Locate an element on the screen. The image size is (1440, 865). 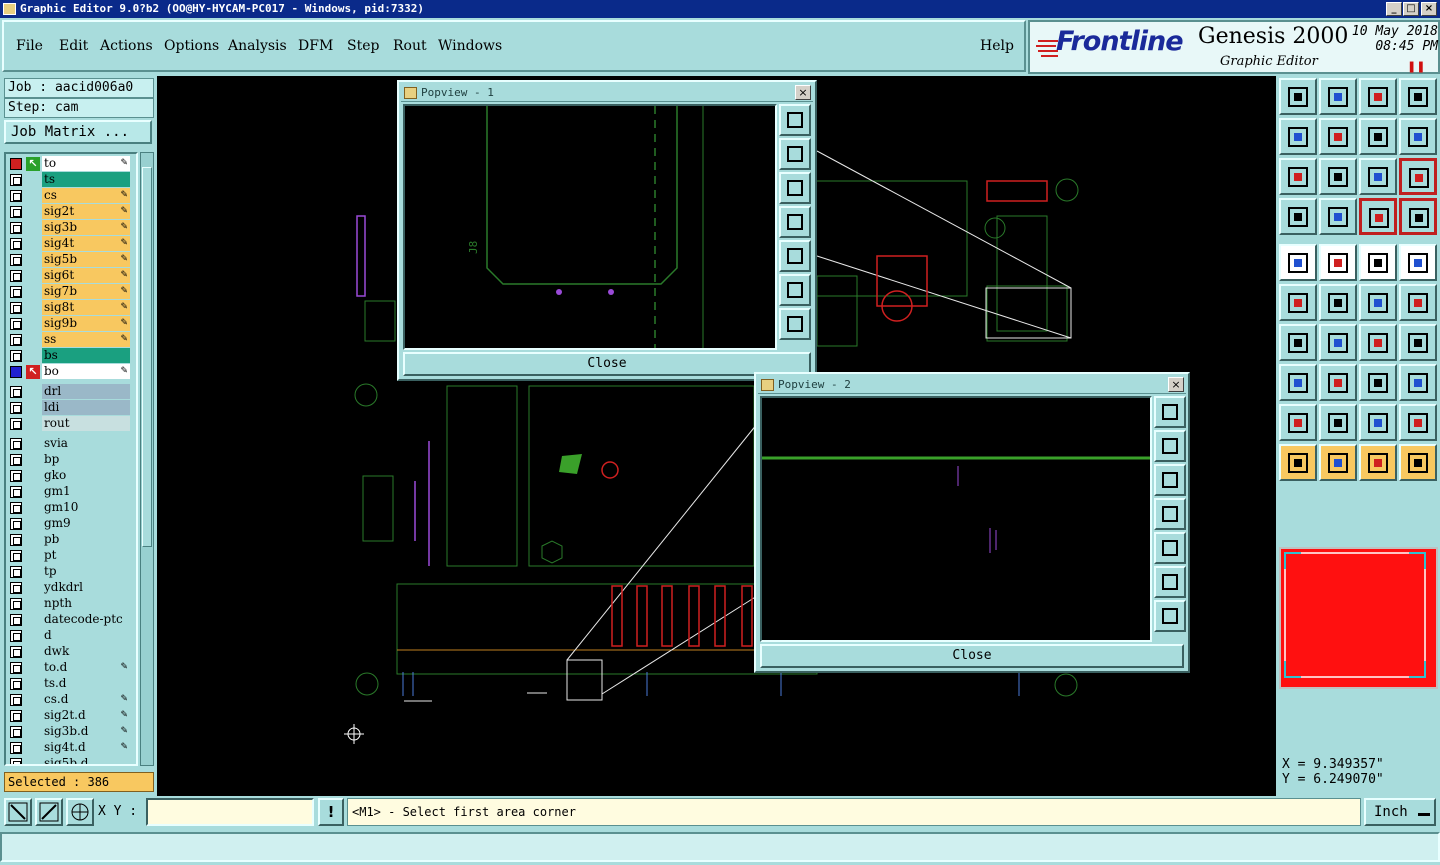
line-draw-icon is located at coordinates (1338, 342).